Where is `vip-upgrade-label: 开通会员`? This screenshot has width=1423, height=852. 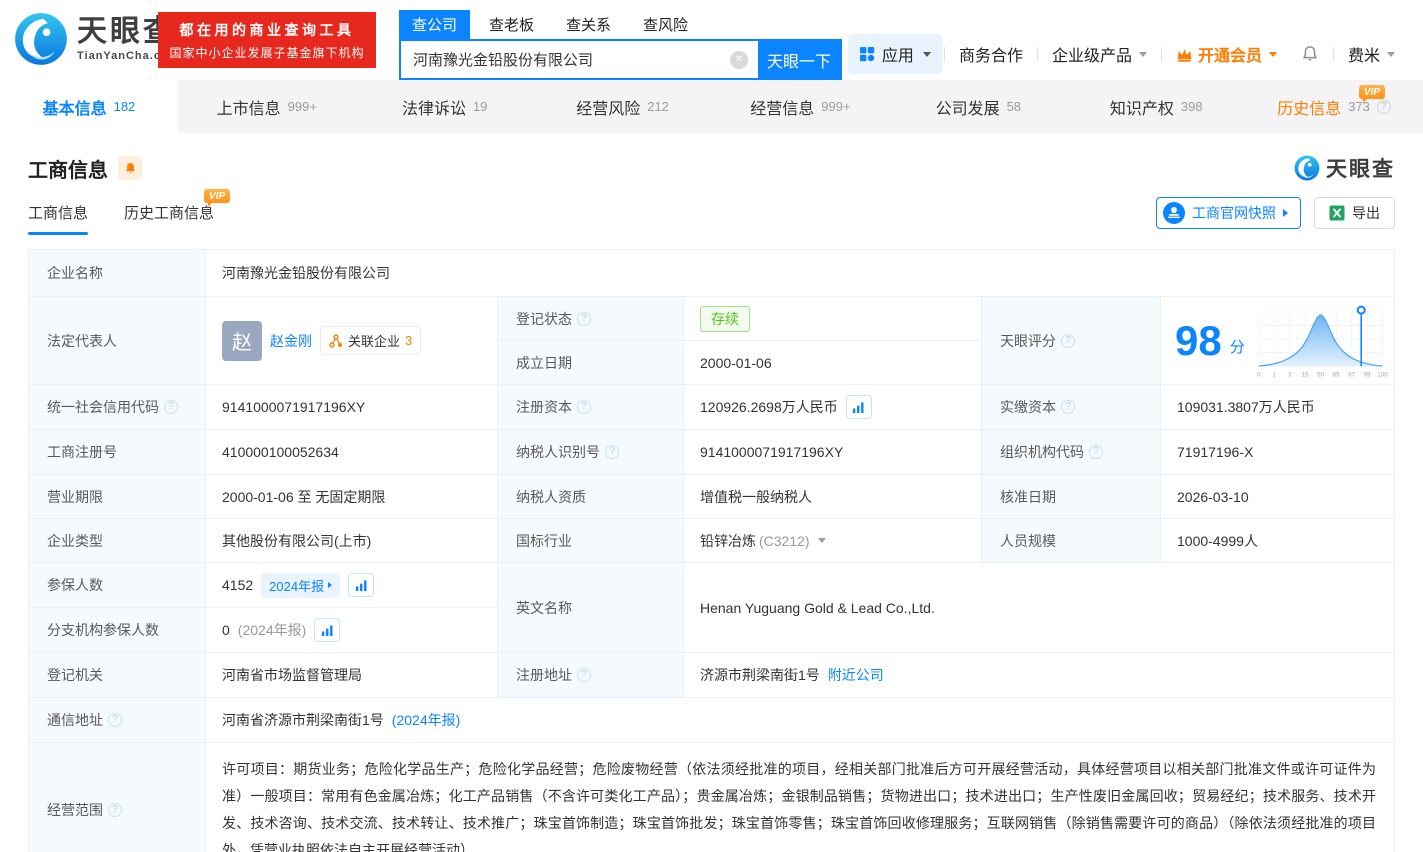
vip-upgrade-label: 开通会员 is located at coordinates (1229, 56).